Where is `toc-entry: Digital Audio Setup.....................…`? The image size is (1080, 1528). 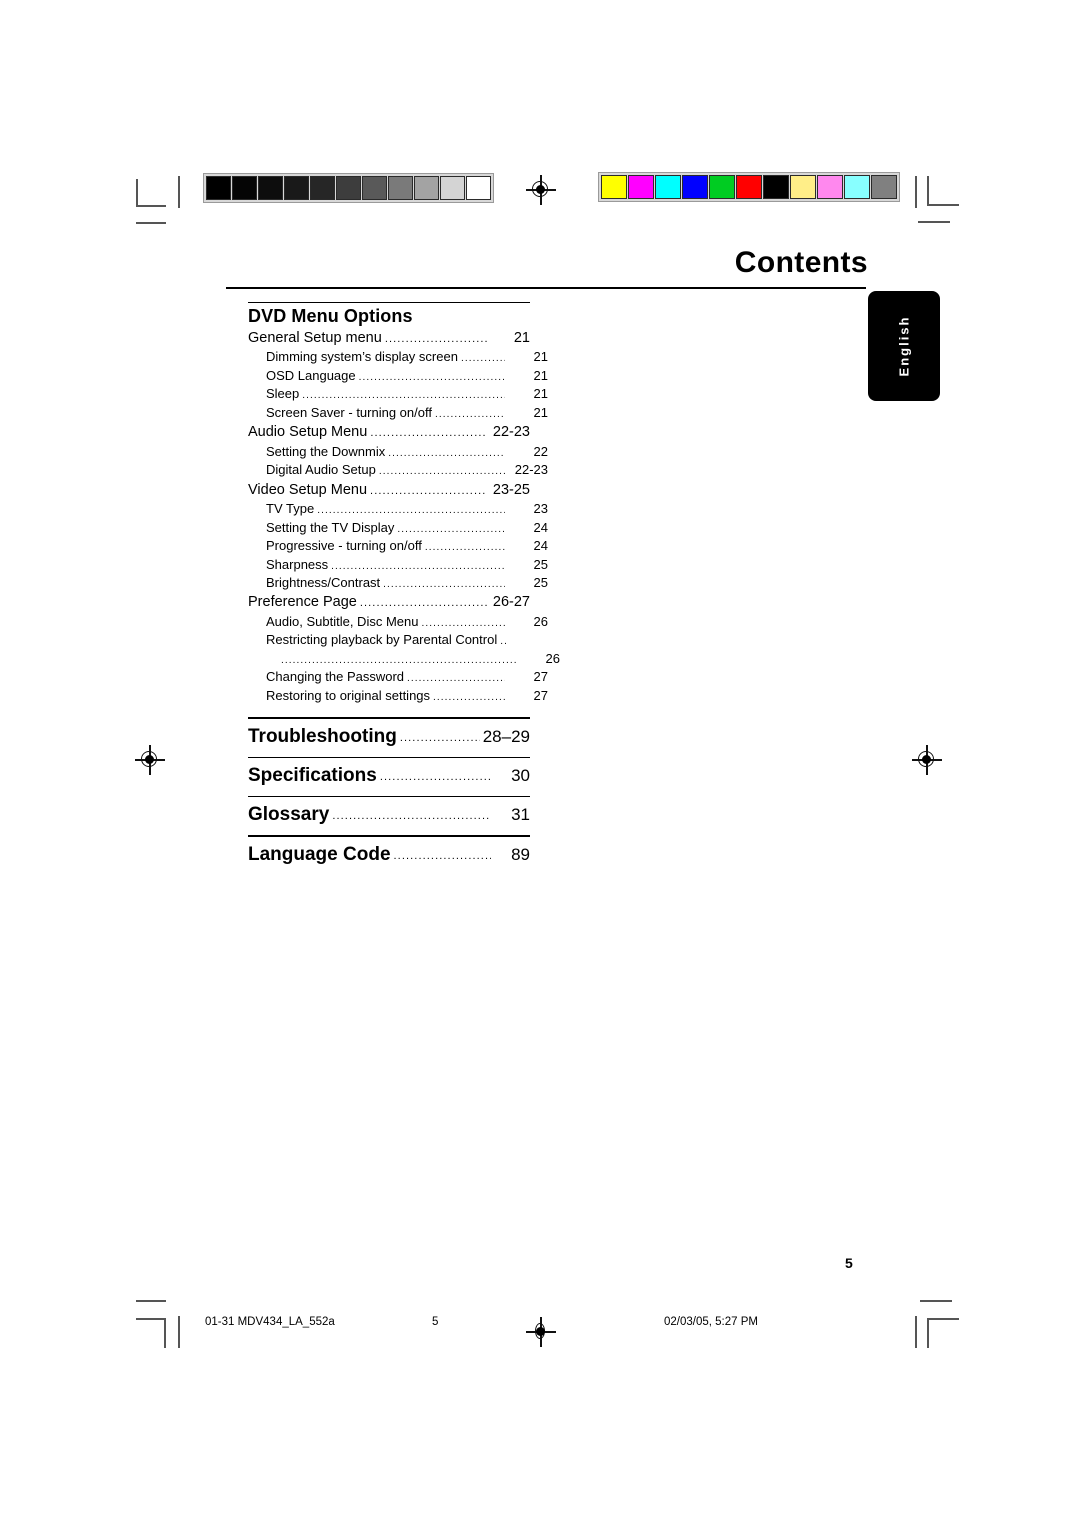
toc-entry: Digital Audio Setup.....................… is located at coordinates (398, 470).